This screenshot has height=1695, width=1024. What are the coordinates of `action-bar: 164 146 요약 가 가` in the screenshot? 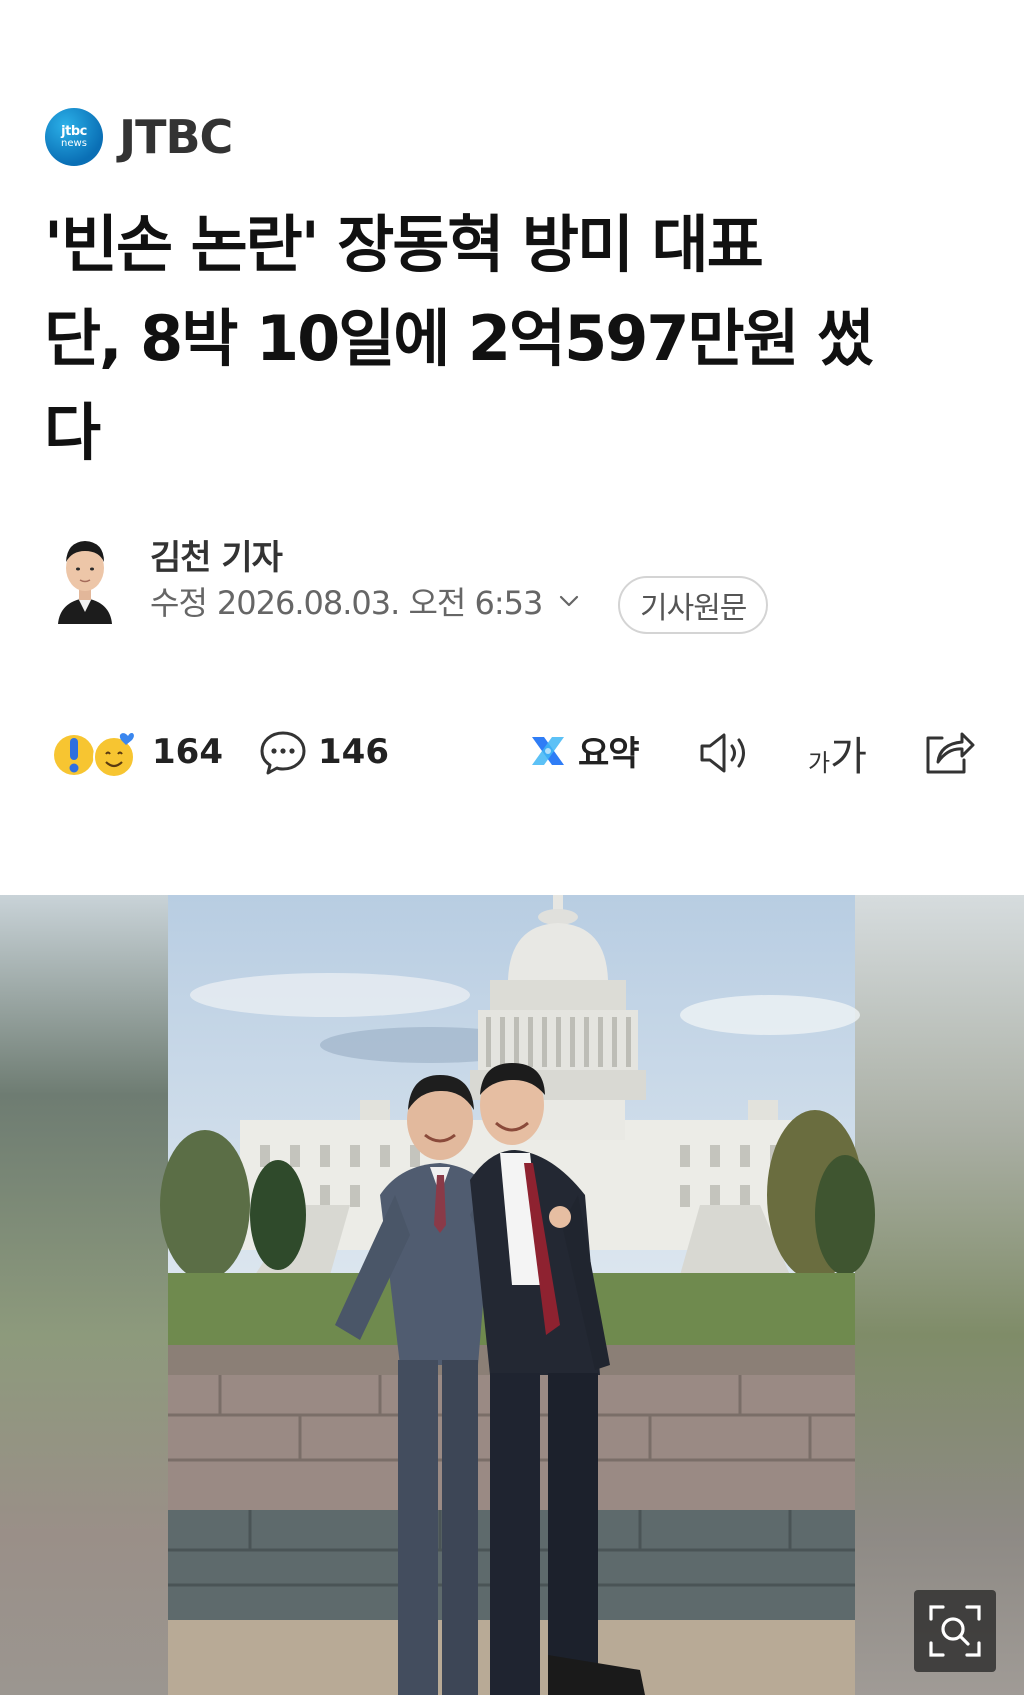 It's located at (512, 755).